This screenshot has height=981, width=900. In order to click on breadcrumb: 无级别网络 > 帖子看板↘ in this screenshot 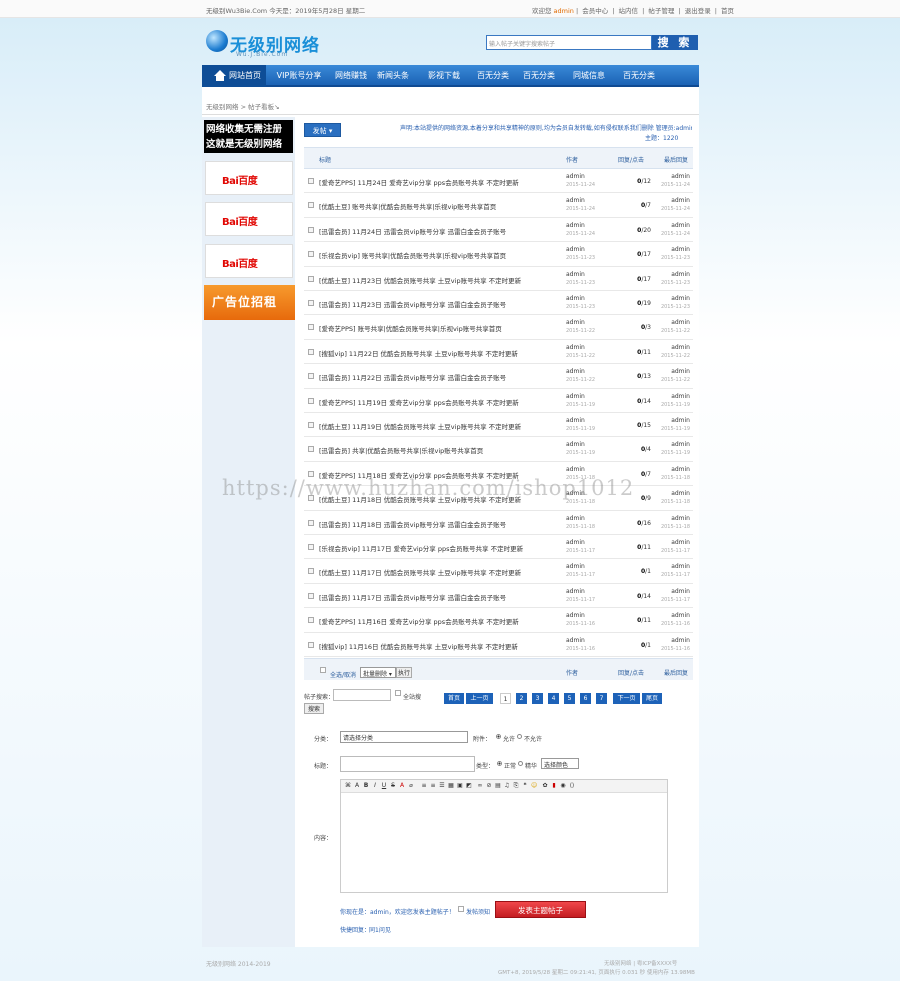, I will do `click(243, 106)`.